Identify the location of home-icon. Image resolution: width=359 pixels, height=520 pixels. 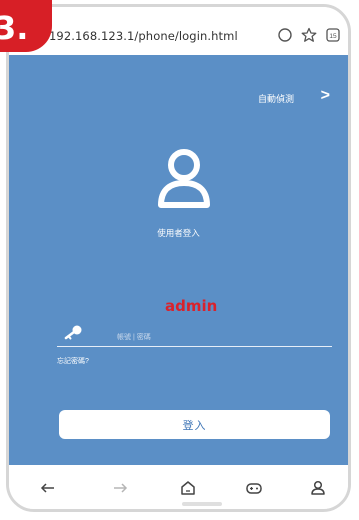
(188, 488).